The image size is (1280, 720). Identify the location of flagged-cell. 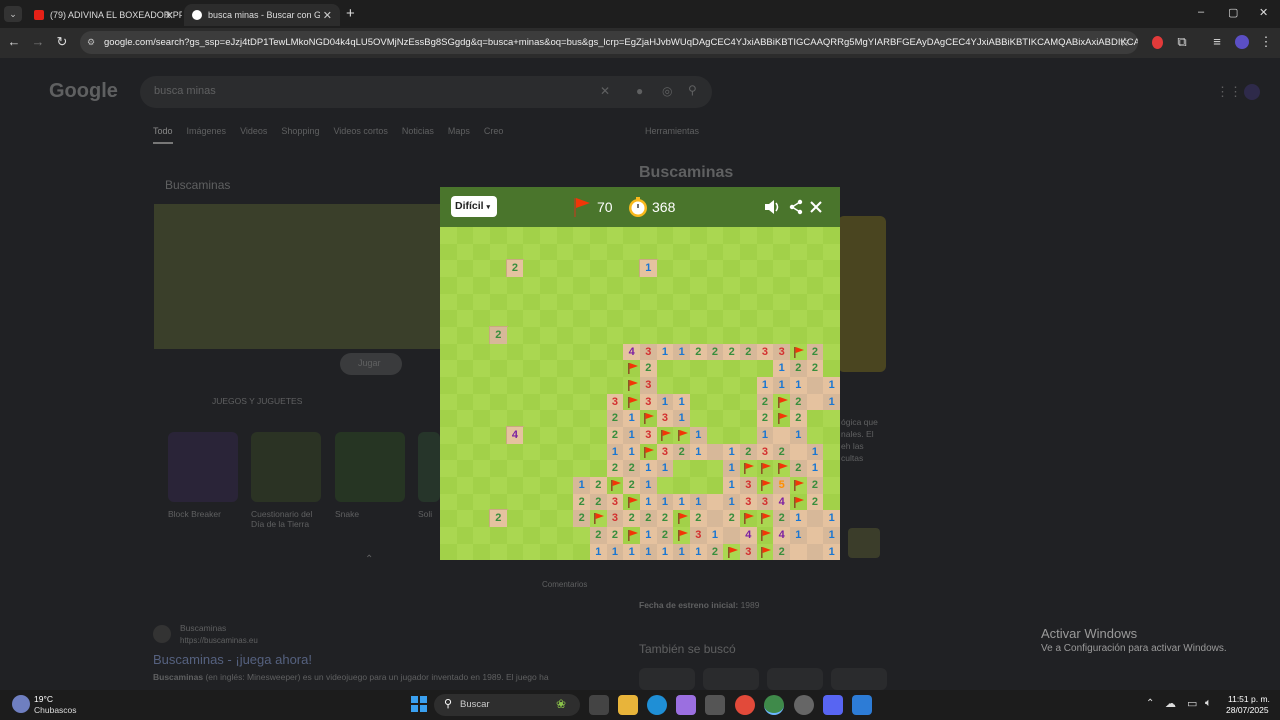
(665, 435).